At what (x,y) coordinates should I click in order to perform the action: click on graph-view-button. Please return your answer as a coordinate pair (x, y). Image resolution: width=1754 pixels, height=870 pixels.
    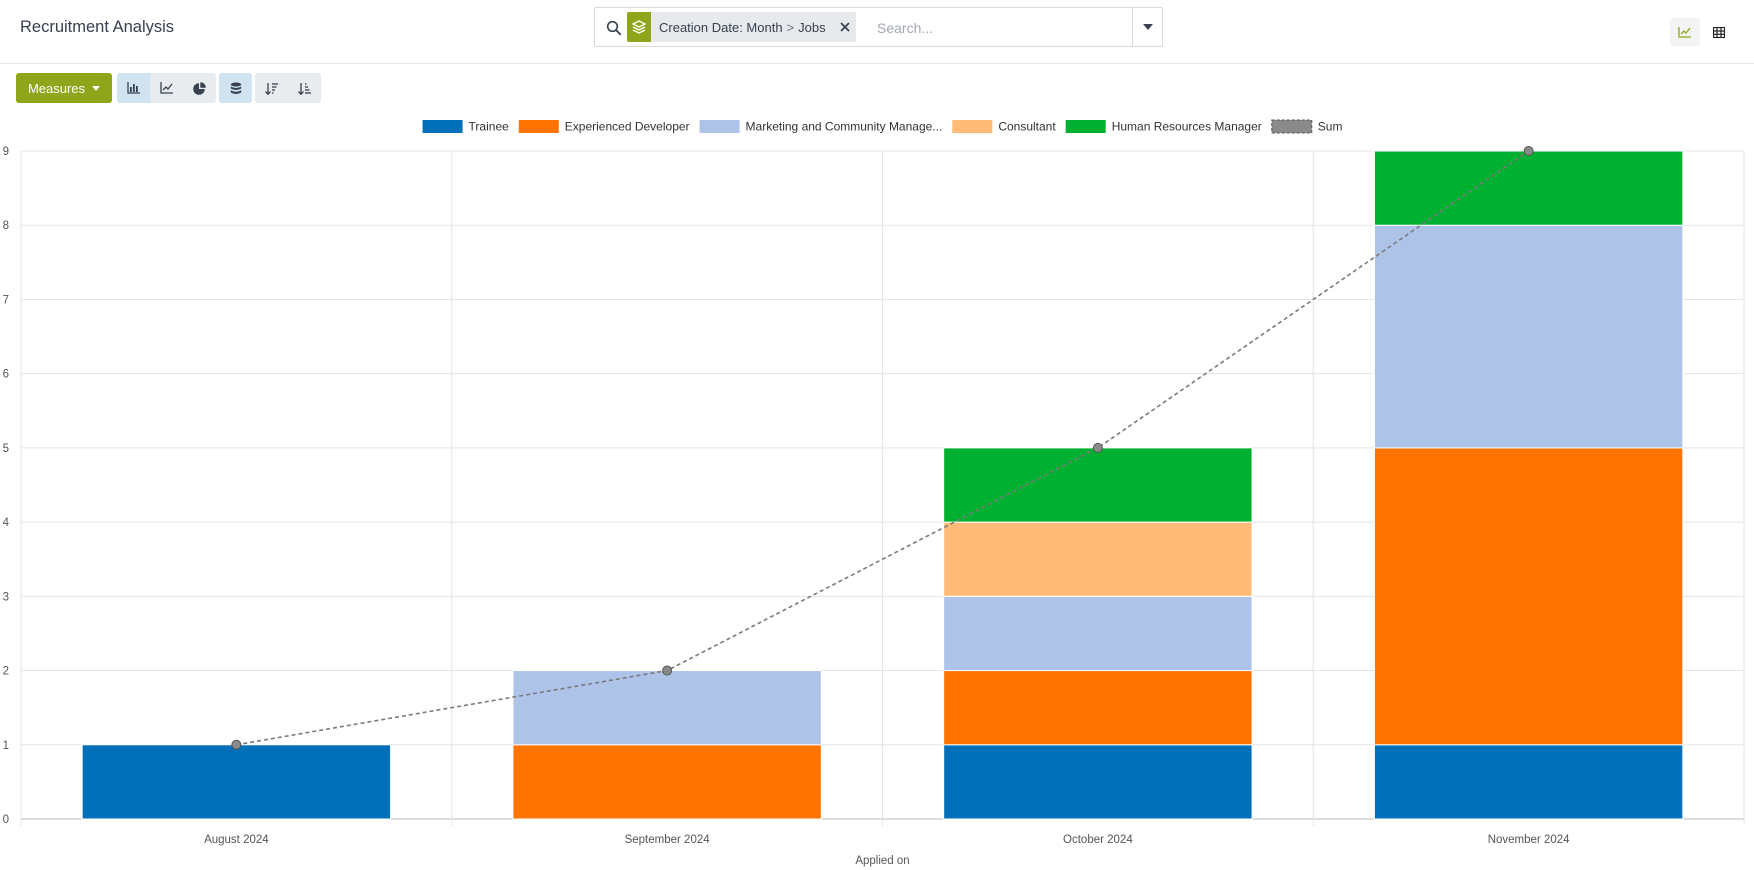
    Looking at the image, I should click on (1685, 32).